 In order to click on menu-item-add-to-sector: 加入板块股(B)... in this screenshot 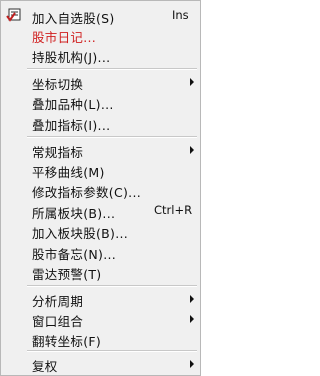, I will do `click(100, 231)`.